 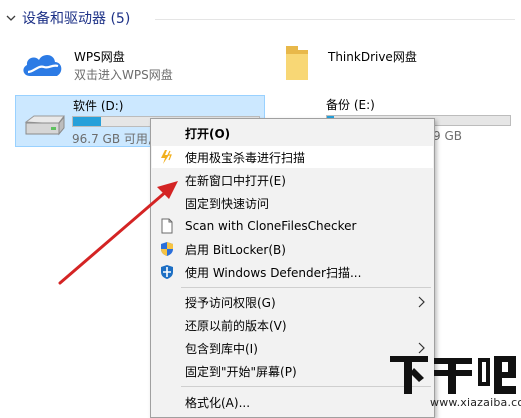 I want to click on defender-icon, so click(x=167, y=272).